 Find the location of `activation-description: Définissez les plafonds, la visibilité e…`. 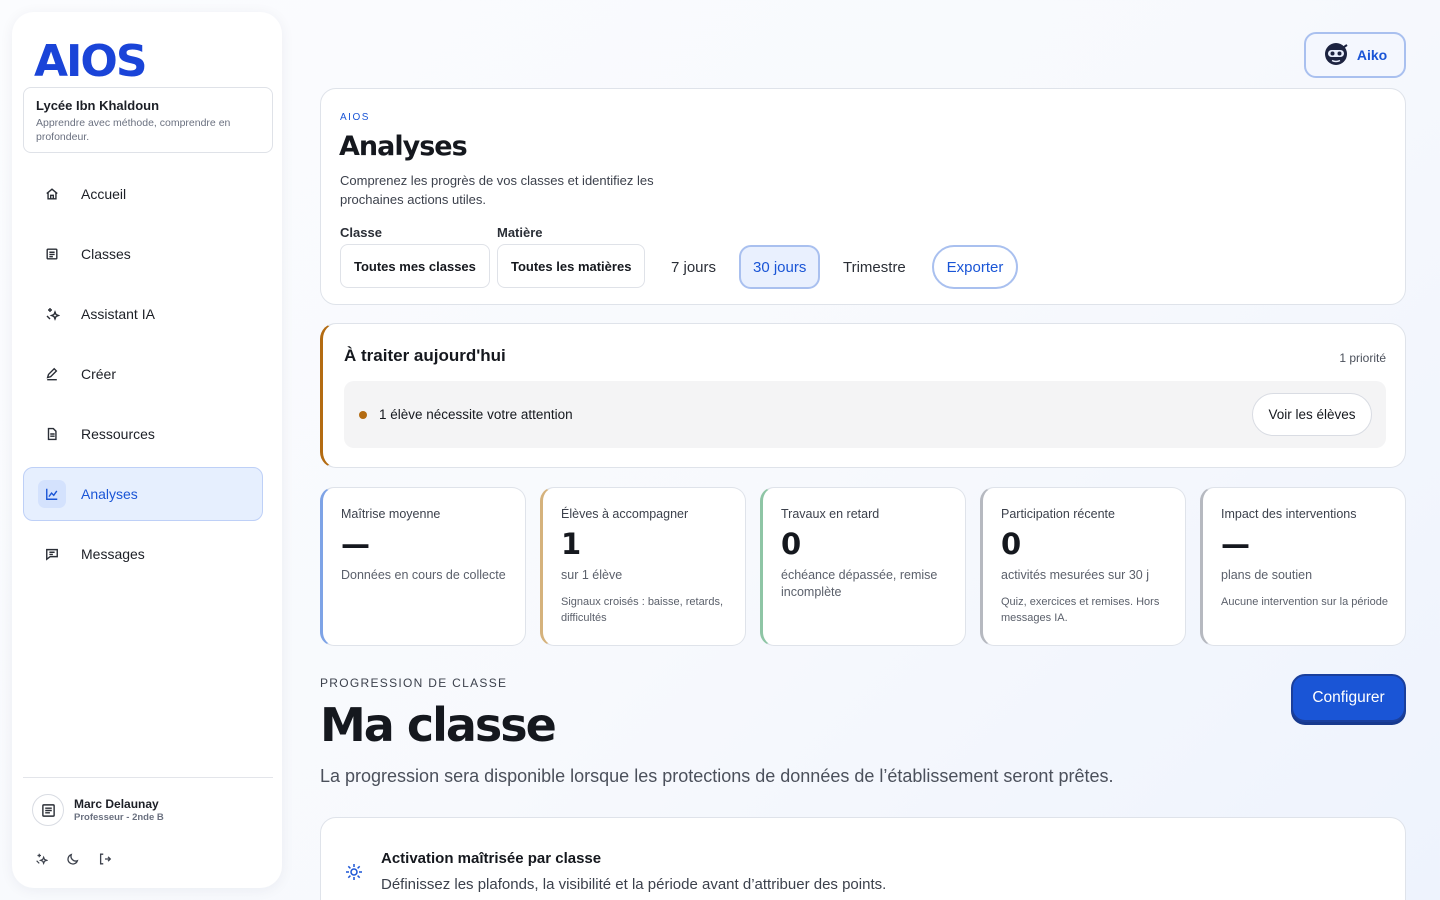

activation-description: Définissez les plafonds, la visibilité e… is located at coordinates (634, 884).